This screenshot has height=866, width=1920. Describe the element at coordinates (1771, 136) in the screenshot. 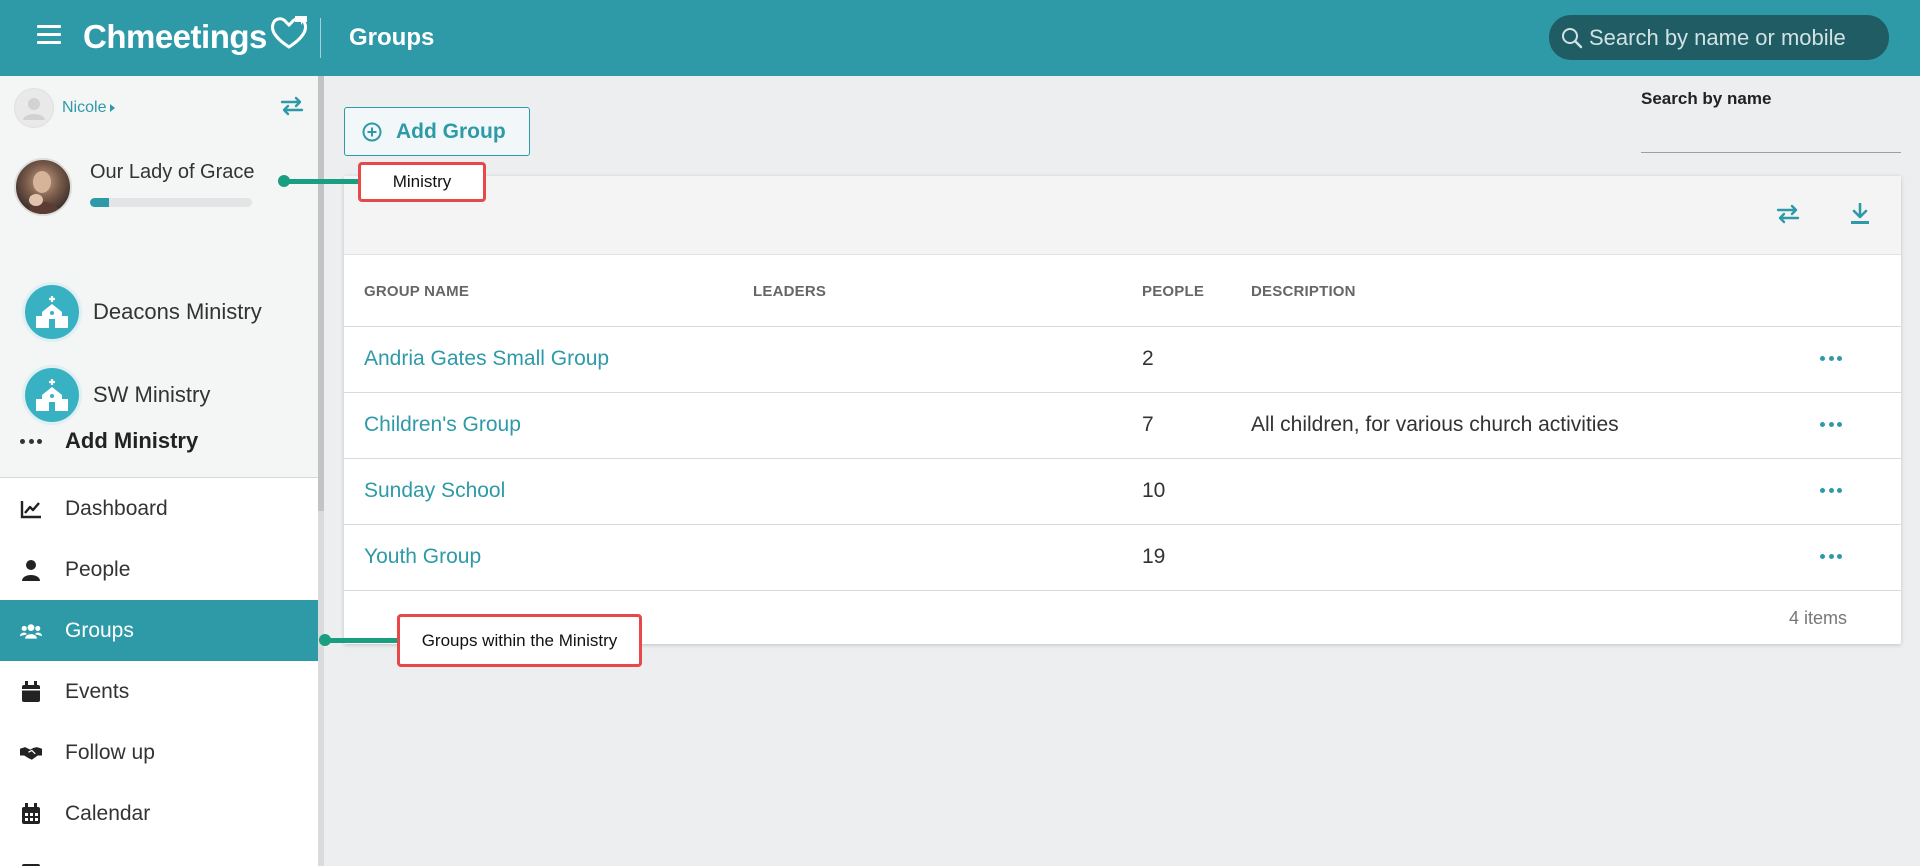

I see `search-by-name-input` at that location.